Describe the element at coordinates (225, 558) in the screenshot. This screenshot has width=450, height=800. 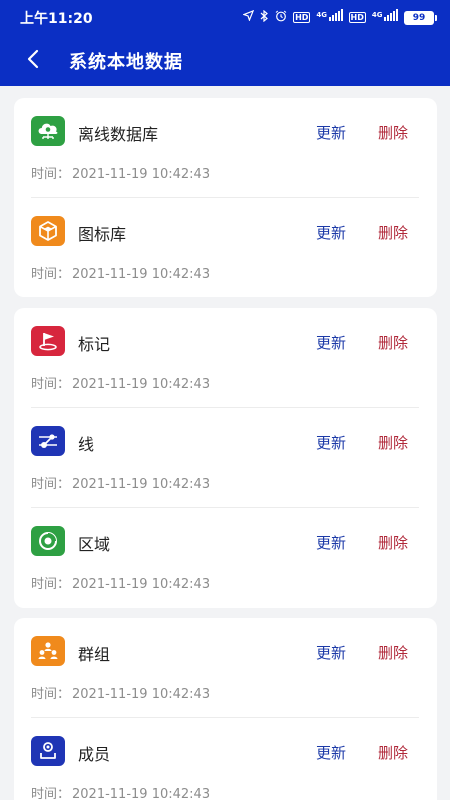
I see `list-item: 区域 更新 删除 时间： 2021-11-19 10:42:43` at that location.